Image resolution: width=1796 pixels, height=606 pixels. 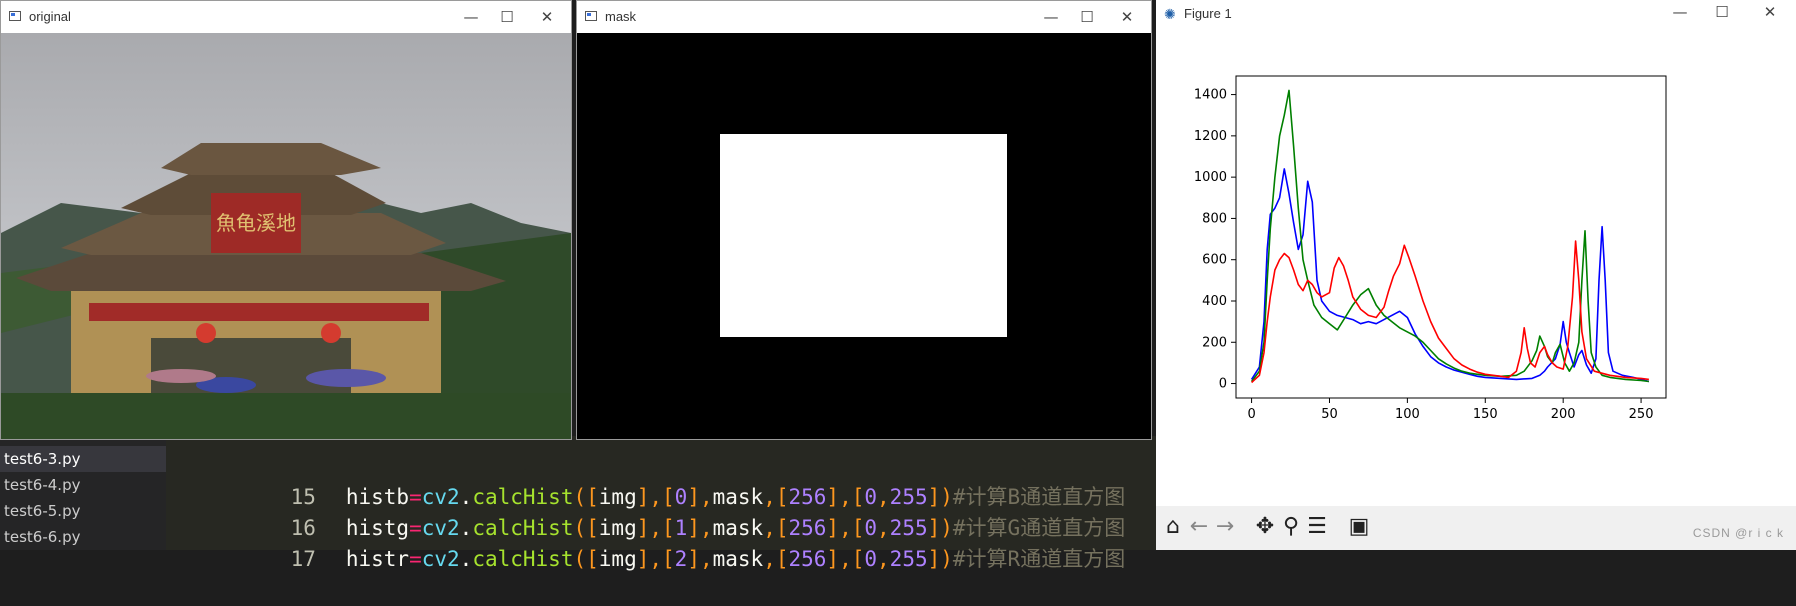 What do you see at coordinates (681, 559) in the screenshot?
I see `code-arg: 2` at bounding box center [681, 559].